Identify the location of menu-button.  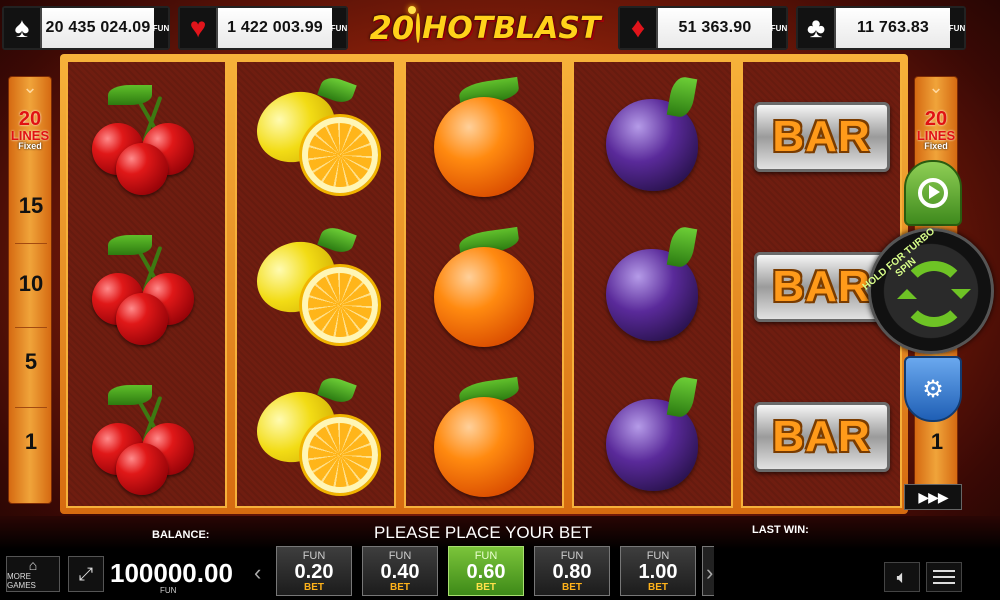
(944, 577).